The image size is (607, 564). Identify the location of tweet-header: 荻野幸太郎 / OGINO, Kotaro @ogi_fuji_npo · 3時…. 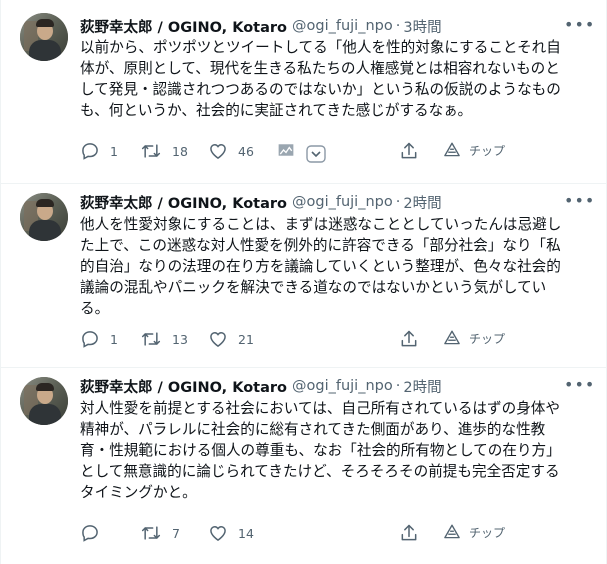
(261, 26).